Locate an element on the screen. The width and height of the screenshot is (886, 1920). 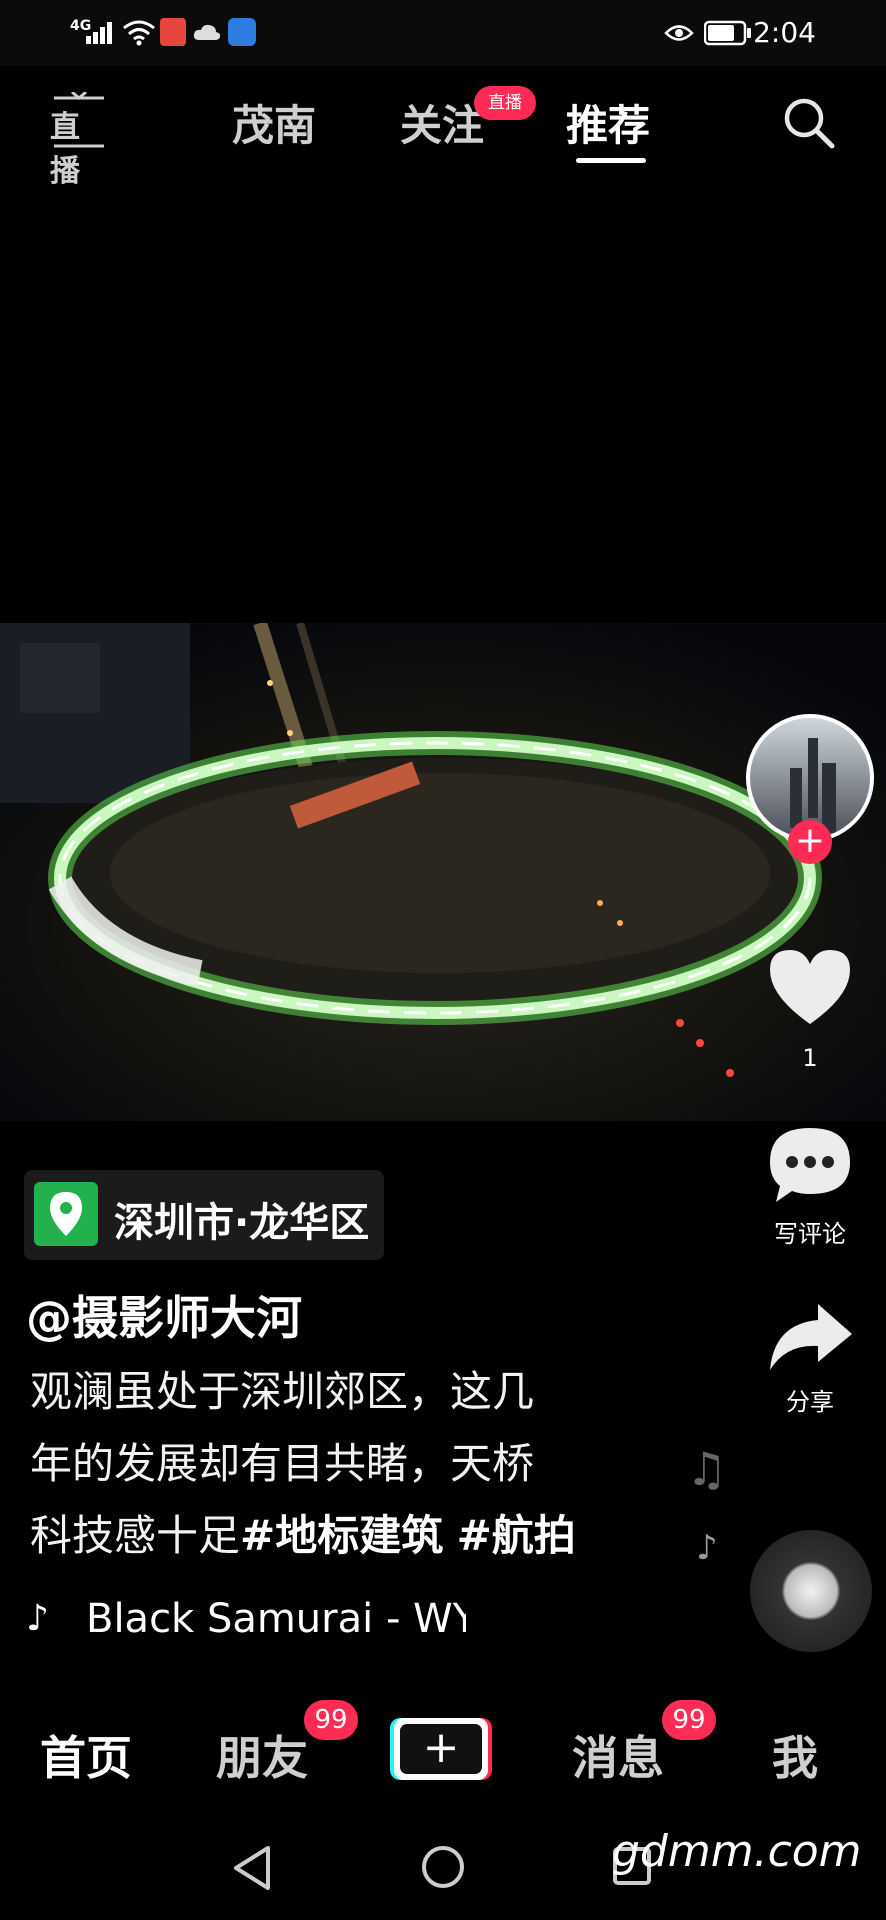
share-label: 分享 is located at coordinates (810, 1402).